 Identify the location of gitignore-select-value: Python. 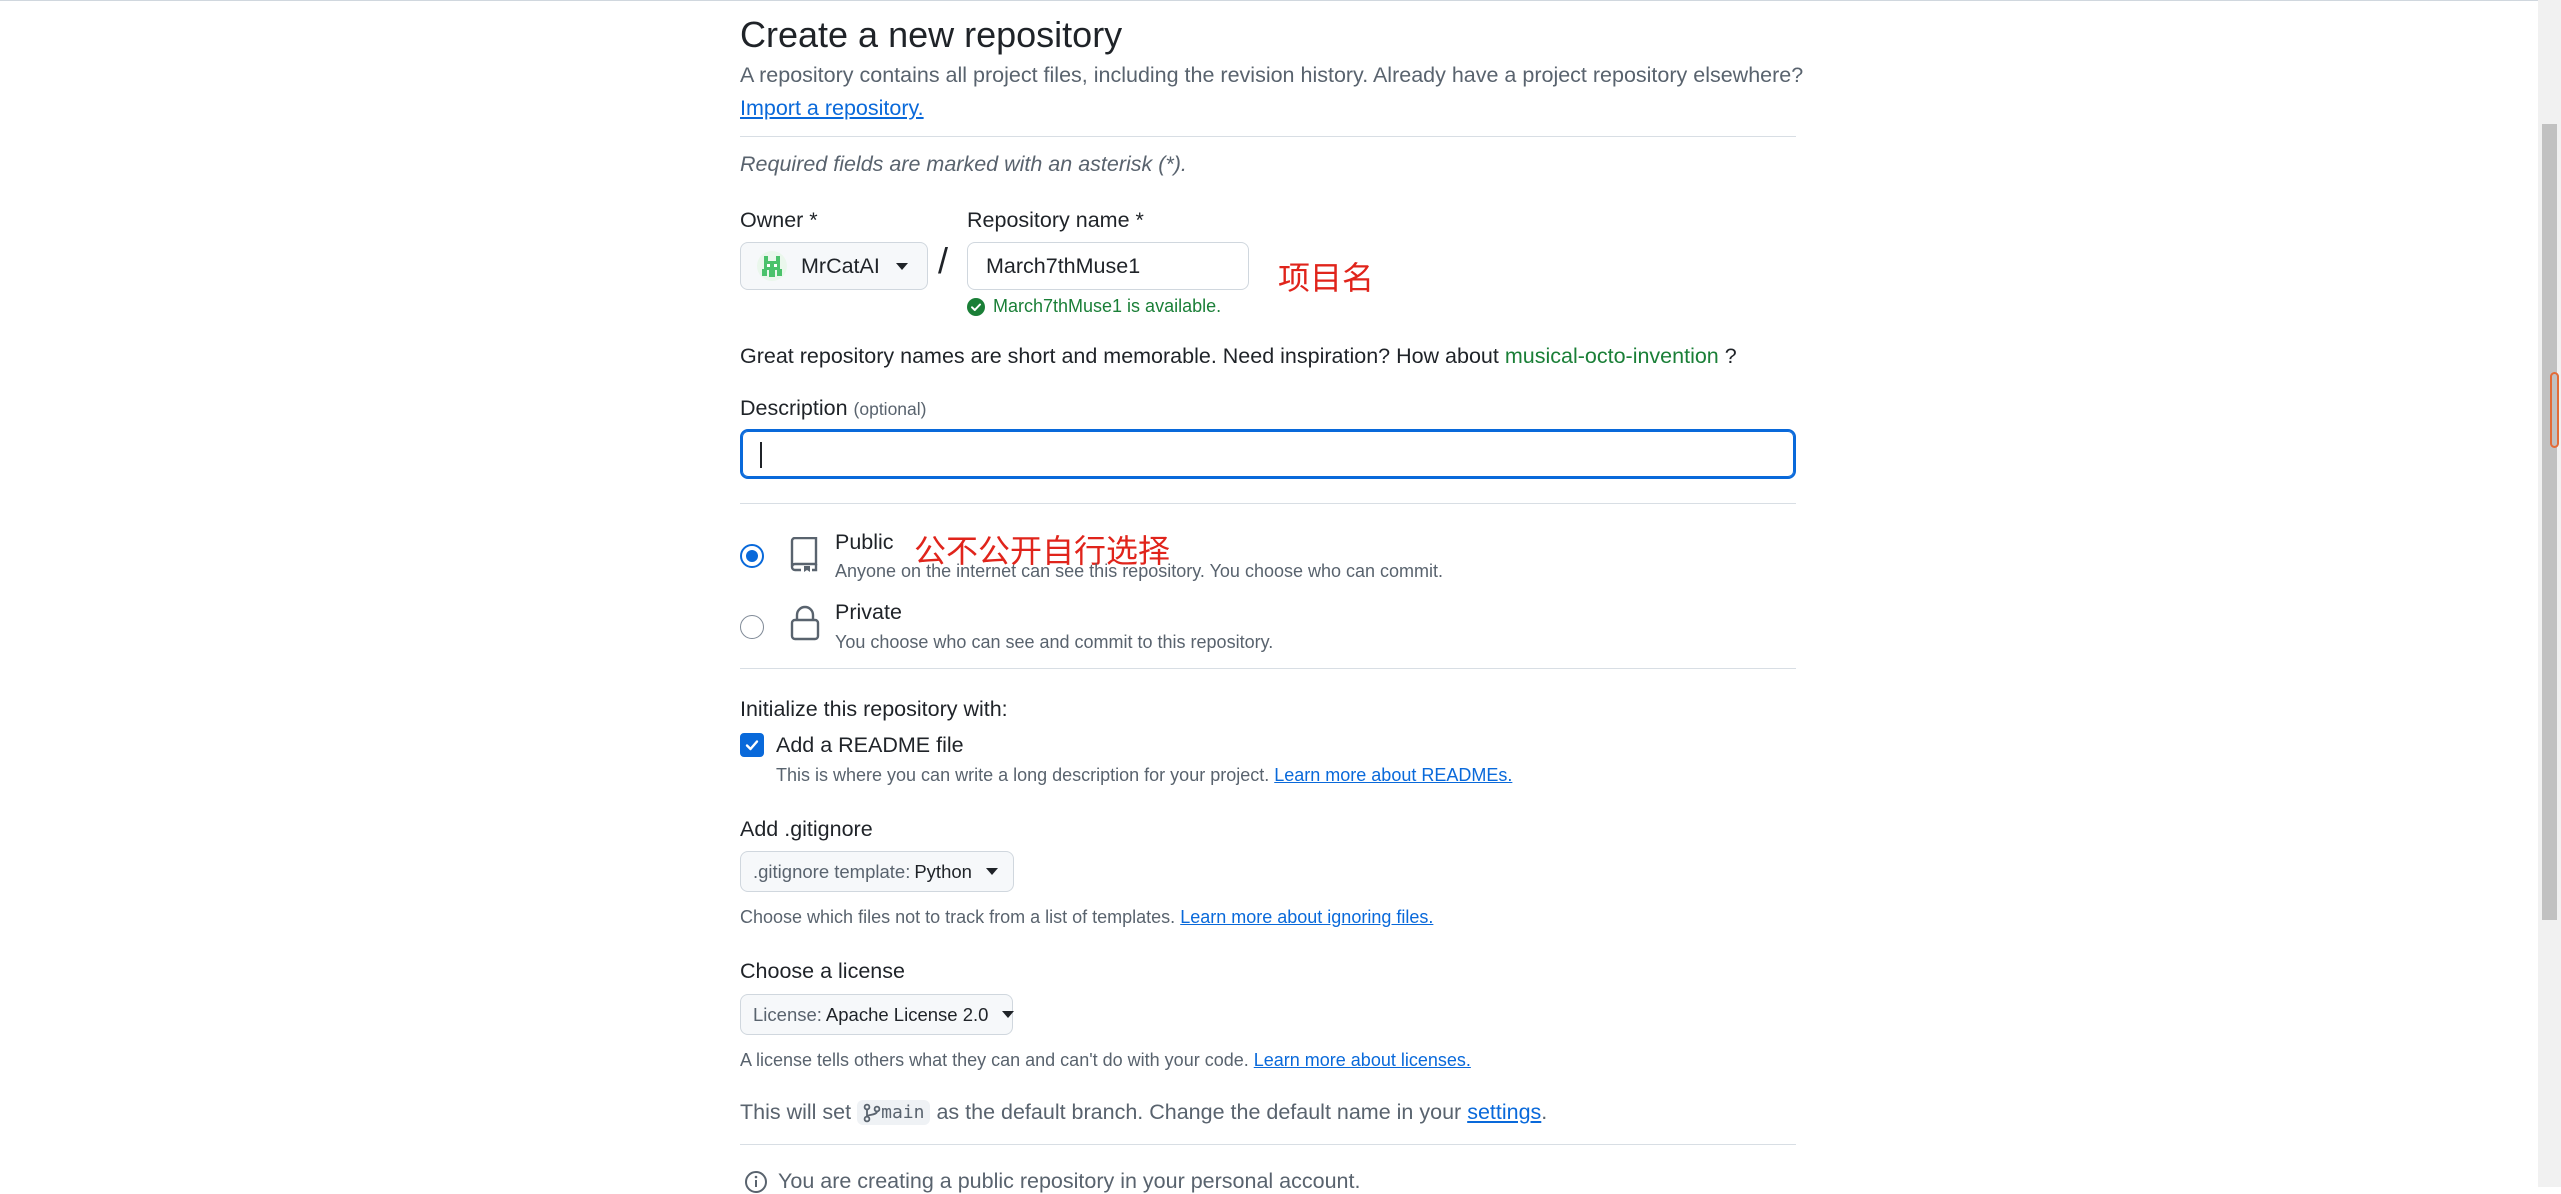
(943, 871).